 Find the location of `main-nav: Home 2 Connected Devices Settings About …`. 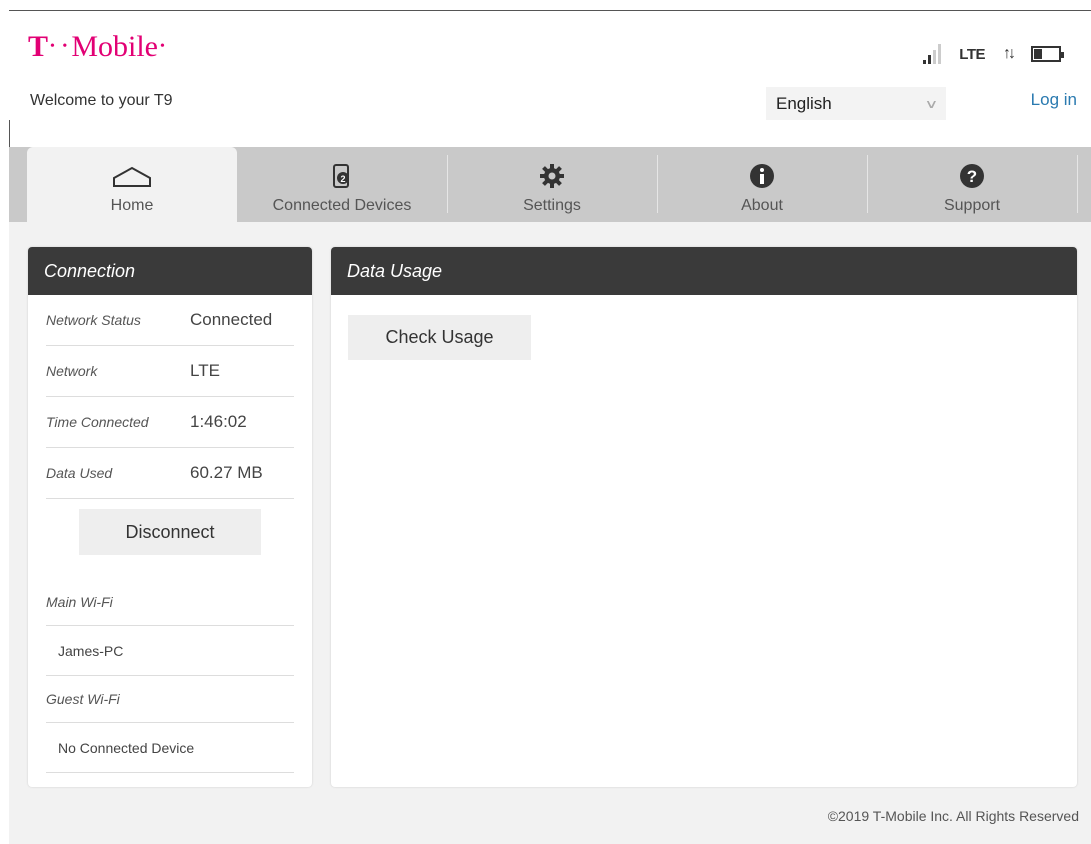

main-nav: Home 2 Connected Devices Settings About … is located at coordinates (550, 184).